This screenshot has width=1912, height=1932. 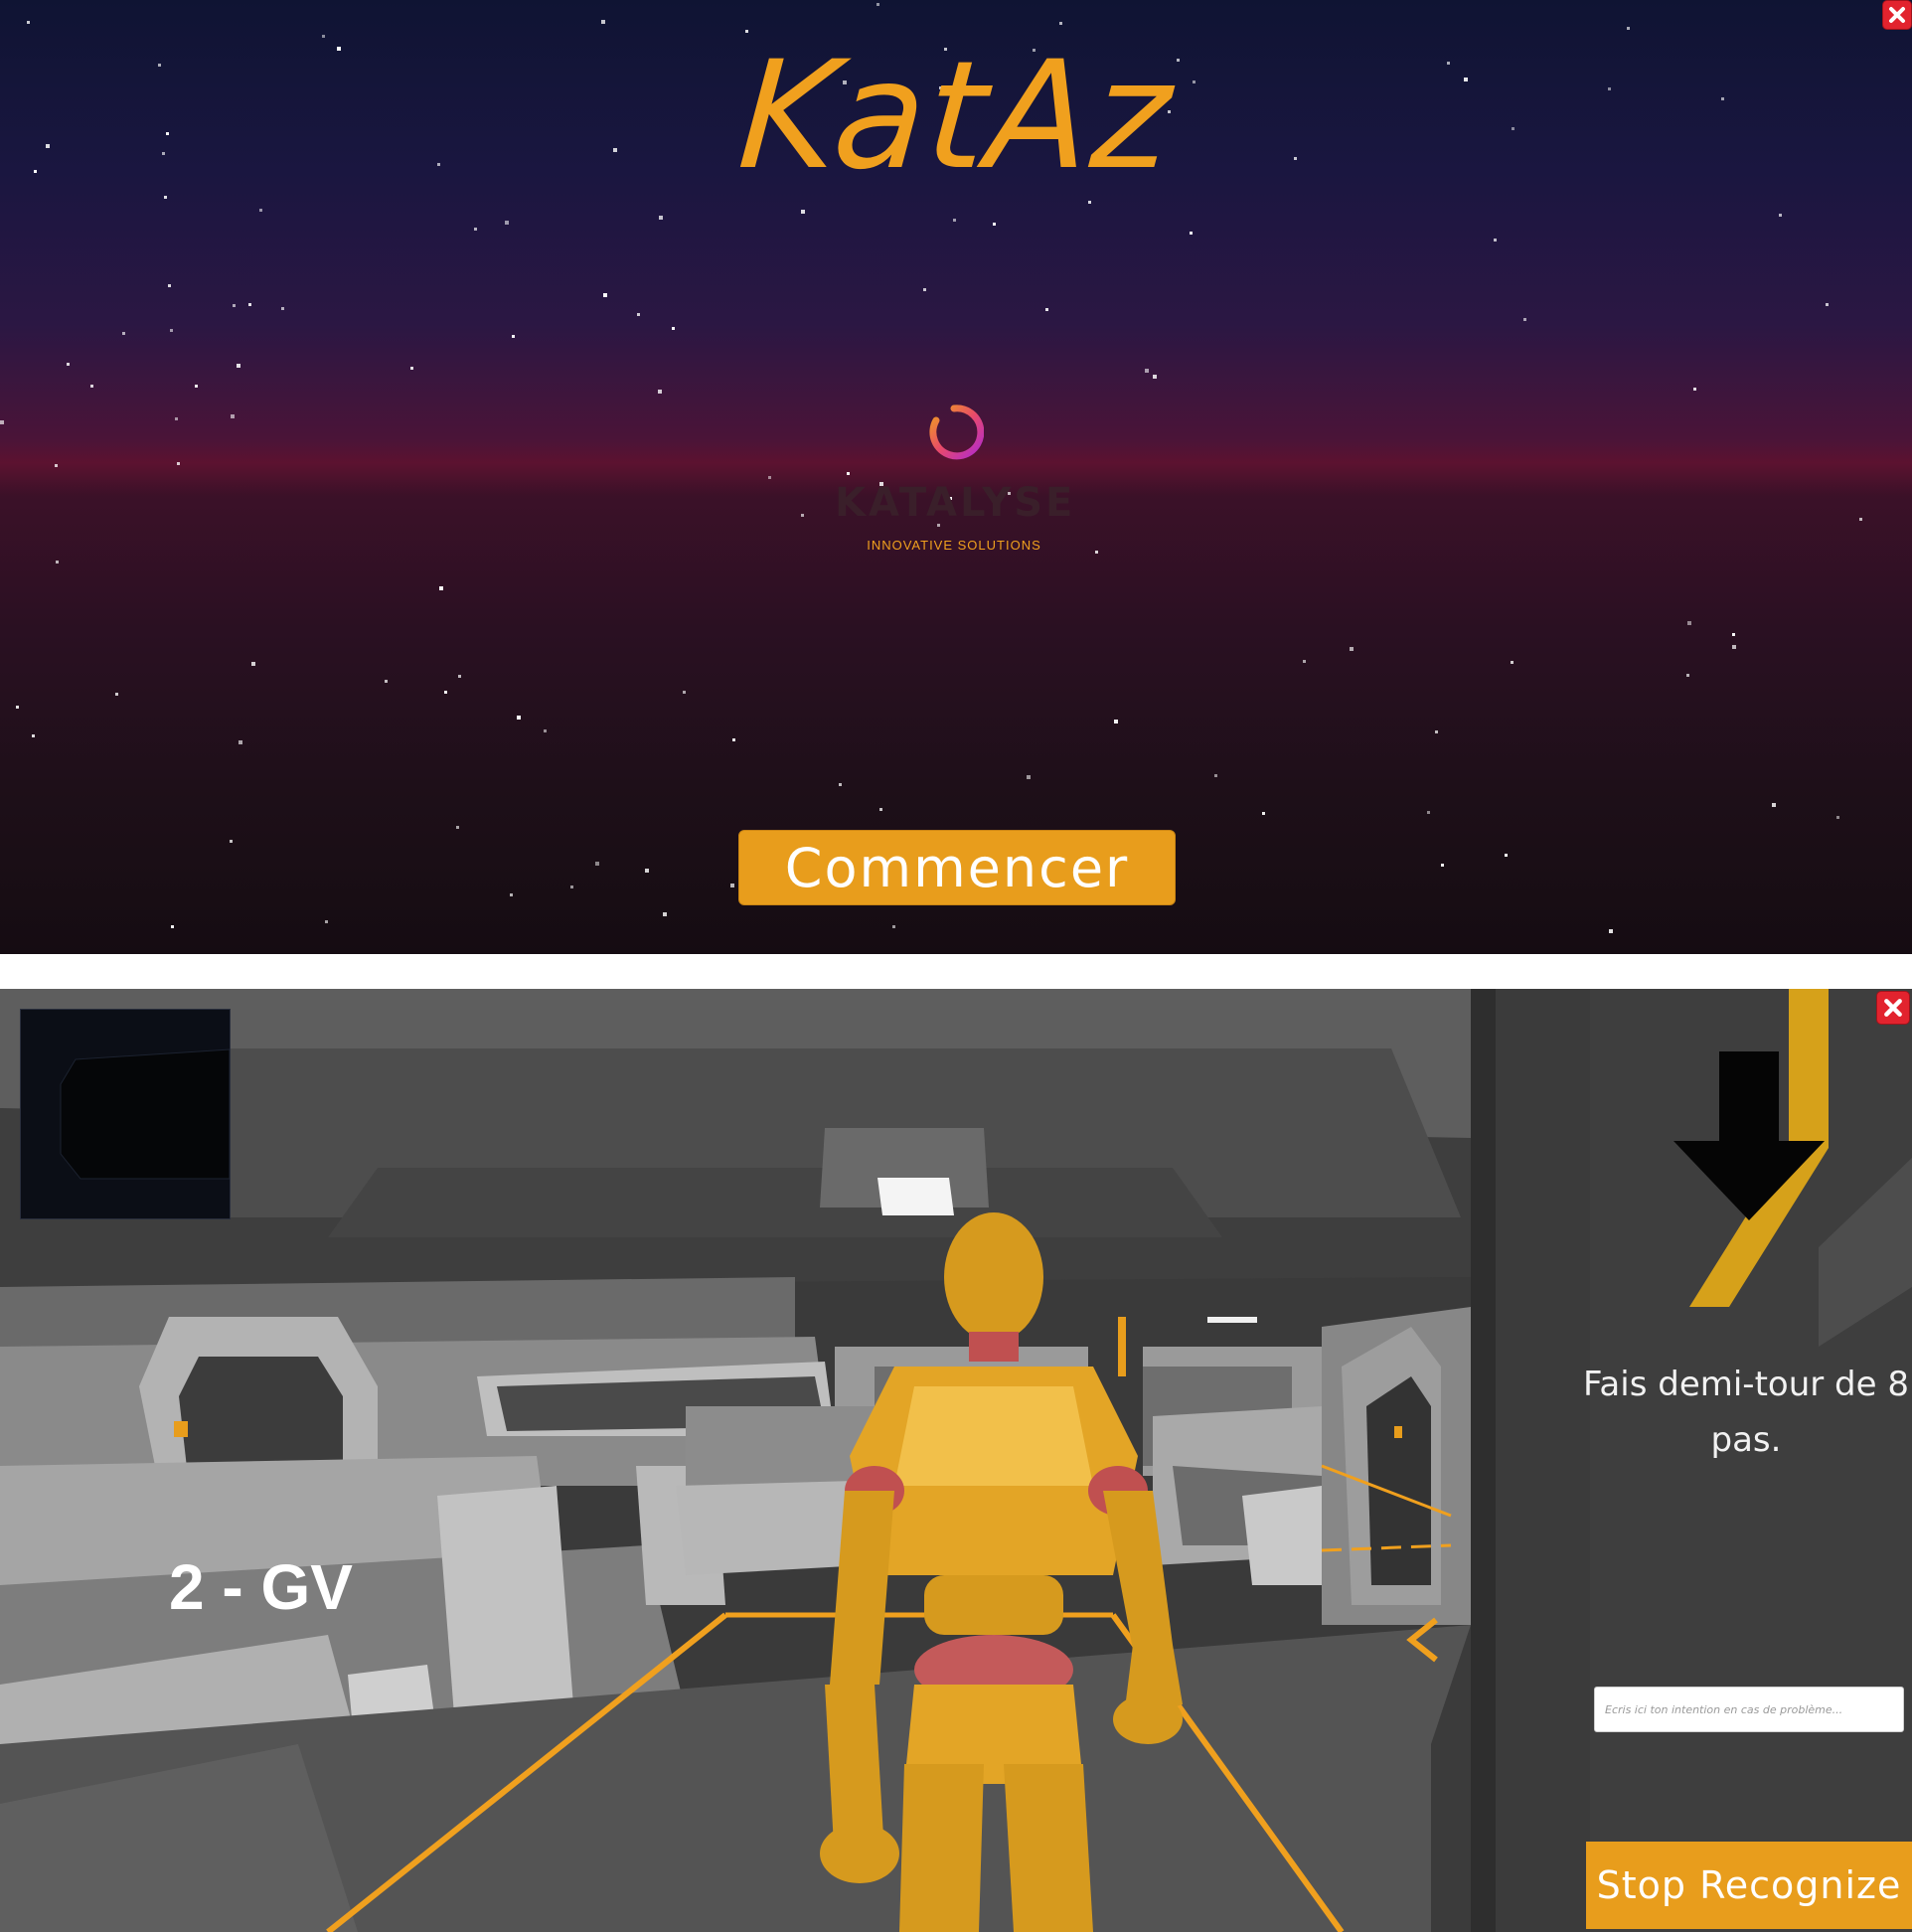 What do you see at coordinates (956, 116) in the screenshot?
I see `game-title: KatAz` at bounding box center [956, 116].